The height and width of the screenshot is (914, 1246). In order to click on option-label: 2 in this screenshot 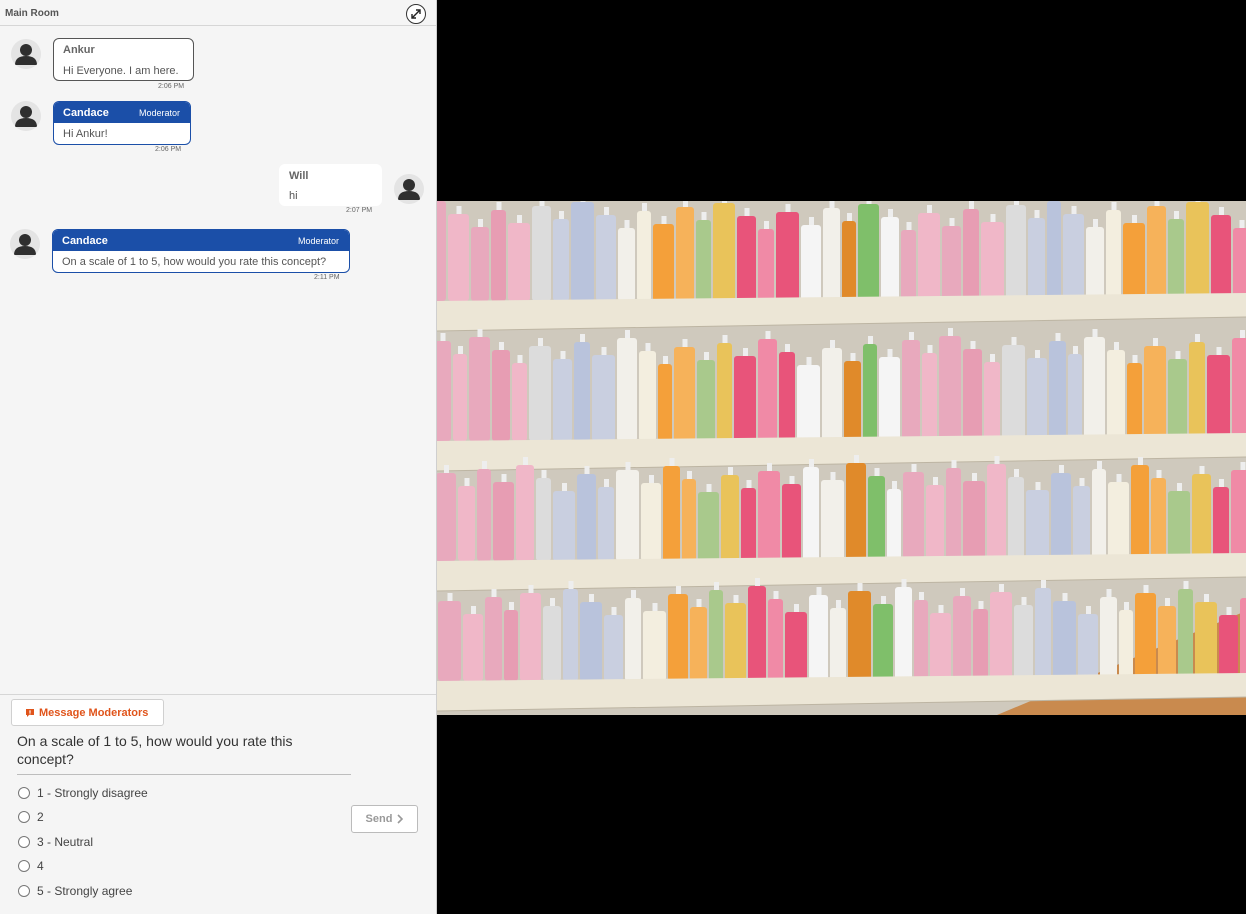, I will do `click(40, 817)`.